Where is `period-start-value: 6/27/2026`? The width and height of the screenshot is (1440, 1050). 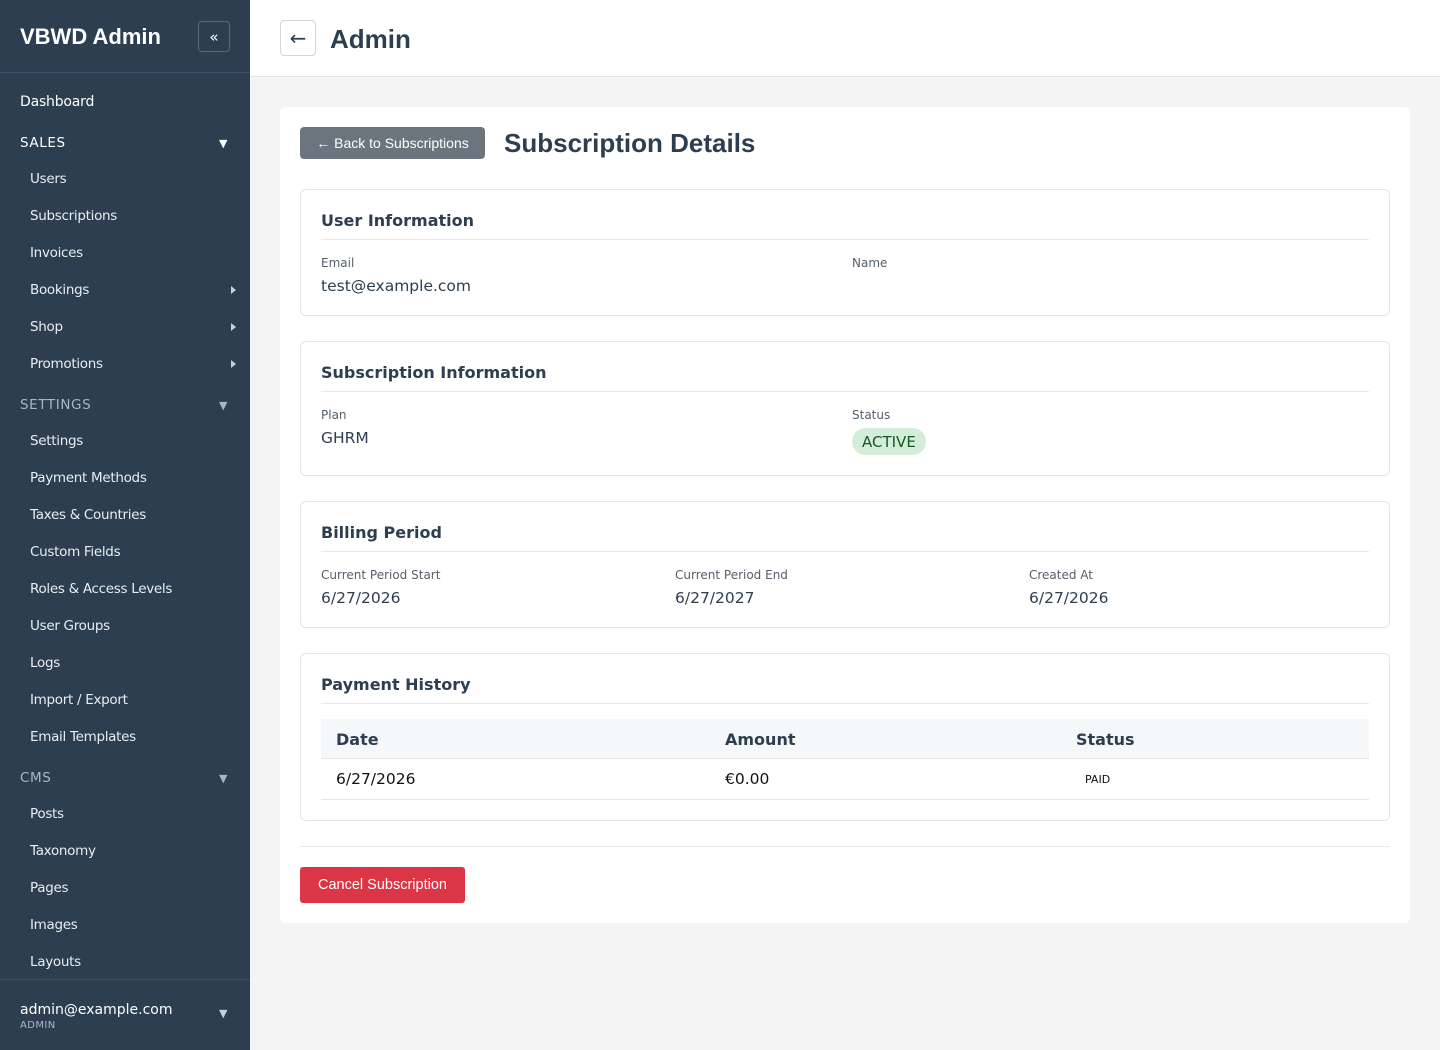 period-start-value: 6/27/2026 is located at coordinates (361, 598).